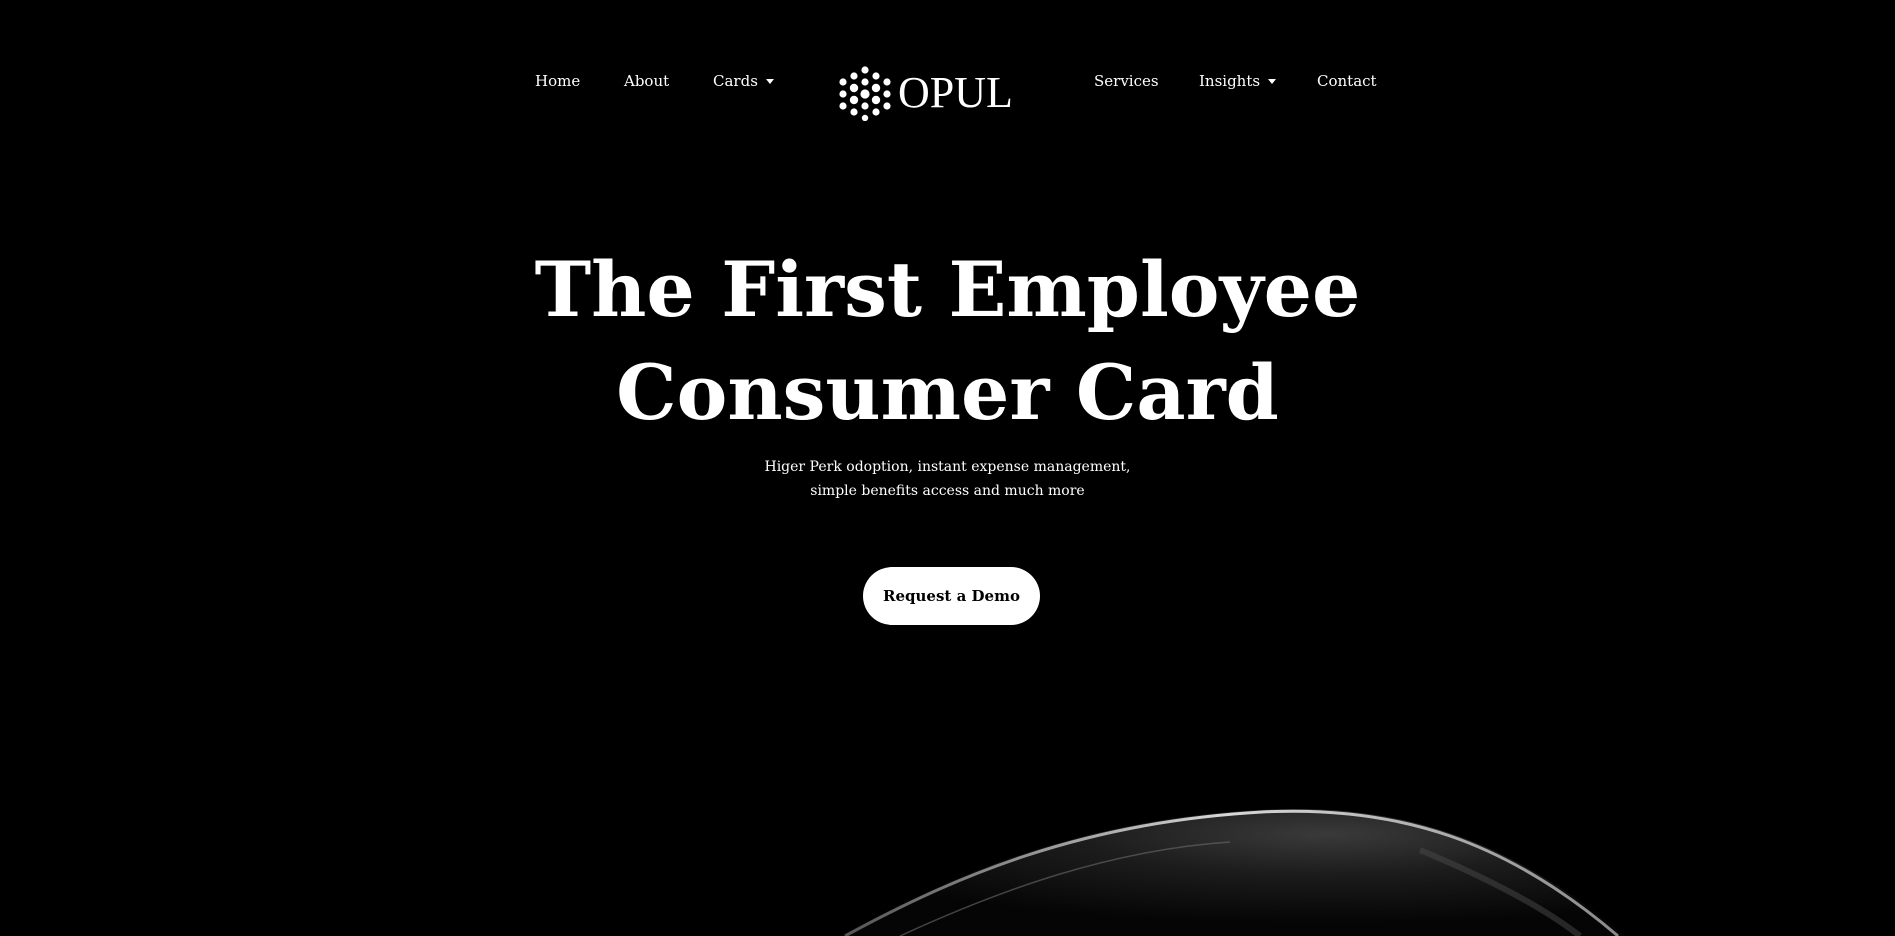 This screenshot has height=936, width=1895. Describe the element at coordinates (1232, 872) in the screenshot. I see `decorative-orb-image` at that location.